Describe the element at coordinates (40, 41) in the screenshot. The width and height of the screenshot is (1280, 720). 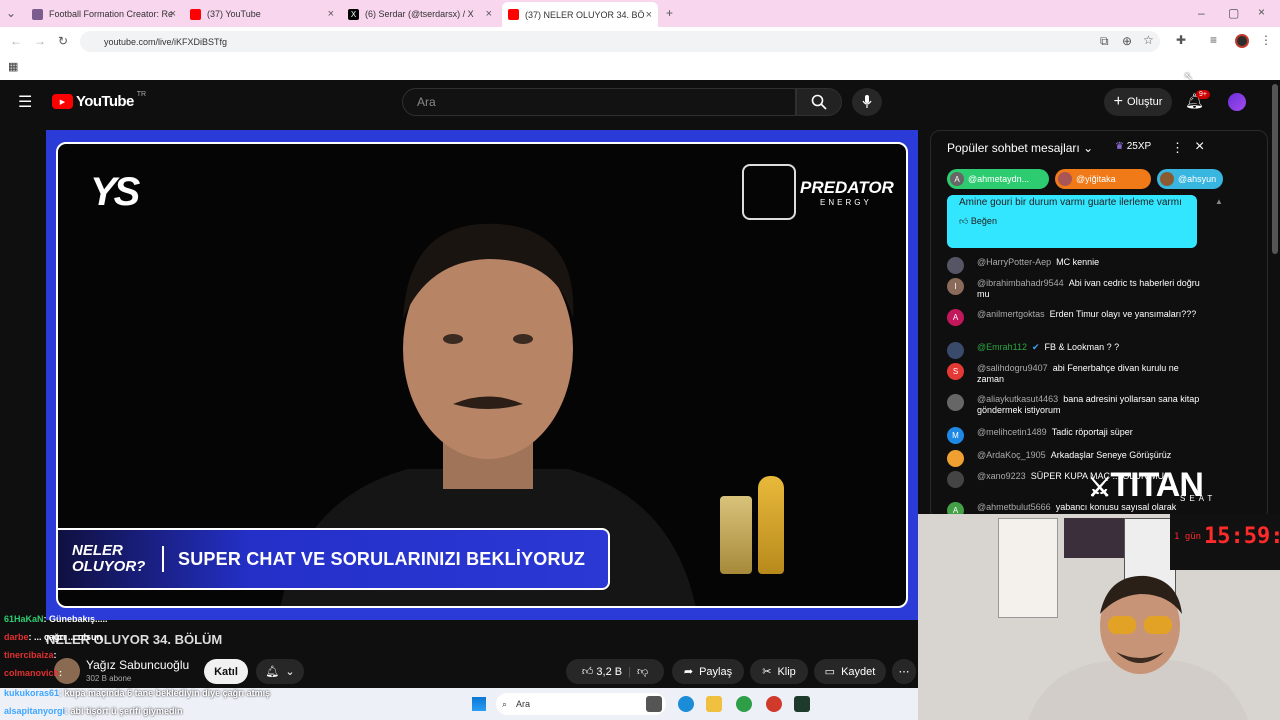
I see `forward-icon: →` at that location.